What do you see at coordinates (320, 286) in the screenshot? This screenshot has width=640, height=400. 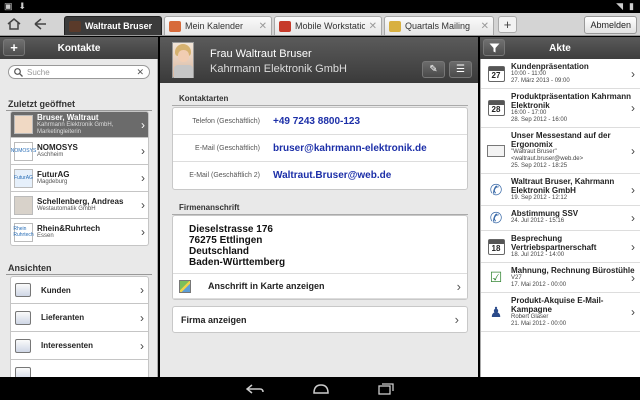 I see `show-map-button: Anschrift in Karte anzeigen ›` at bounding box center [320, 286].